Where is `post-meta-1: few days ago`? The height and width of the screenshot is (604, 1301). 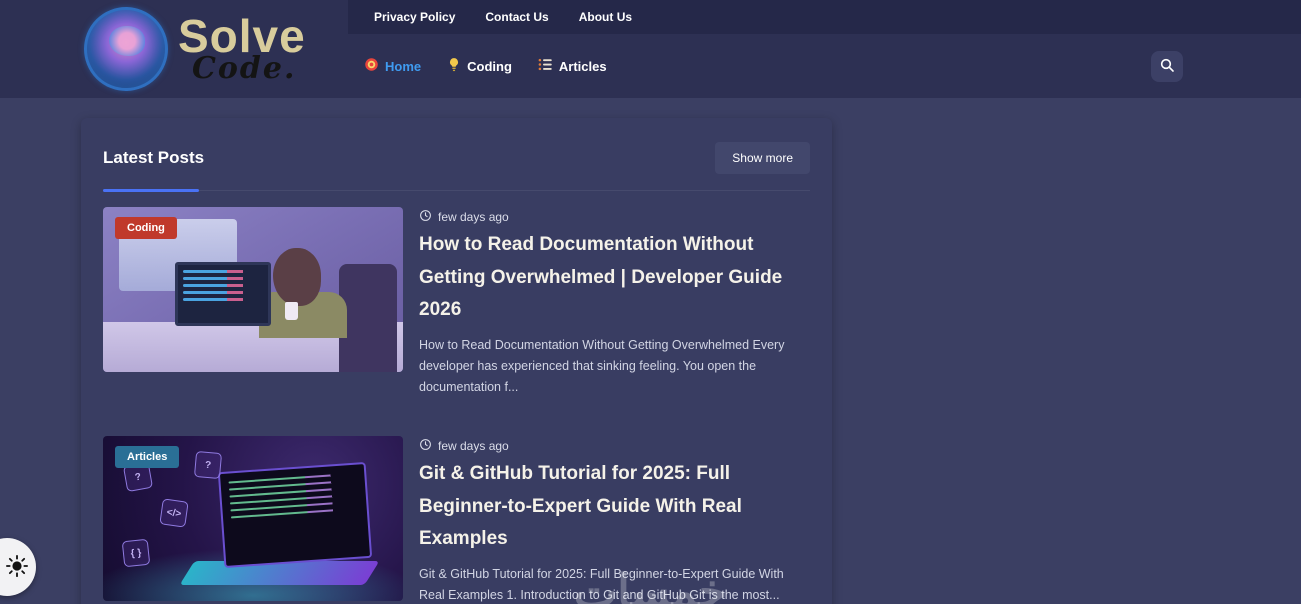 post-meta-1: few days ago is located at coordinates (614, 217).